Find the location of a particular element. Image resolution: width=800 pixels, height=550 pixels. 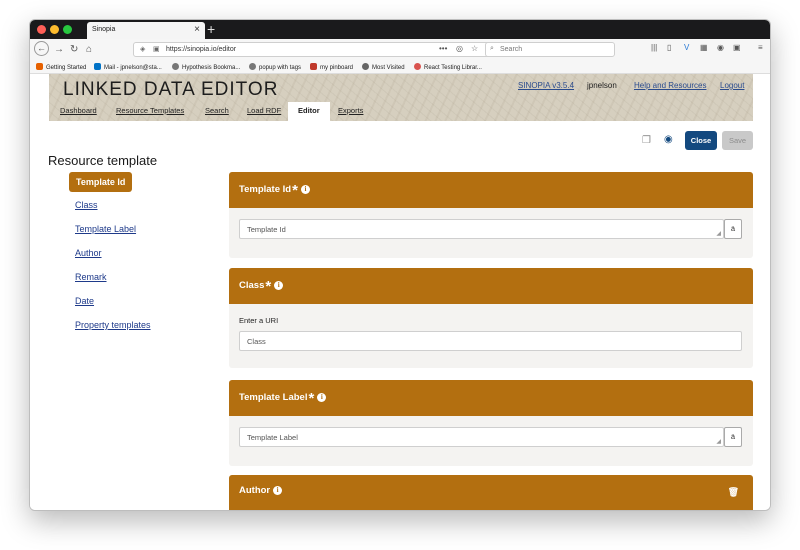

panel-template-id: Template Id* i Template Id ◢ ä is located at coordinates (491, 215).